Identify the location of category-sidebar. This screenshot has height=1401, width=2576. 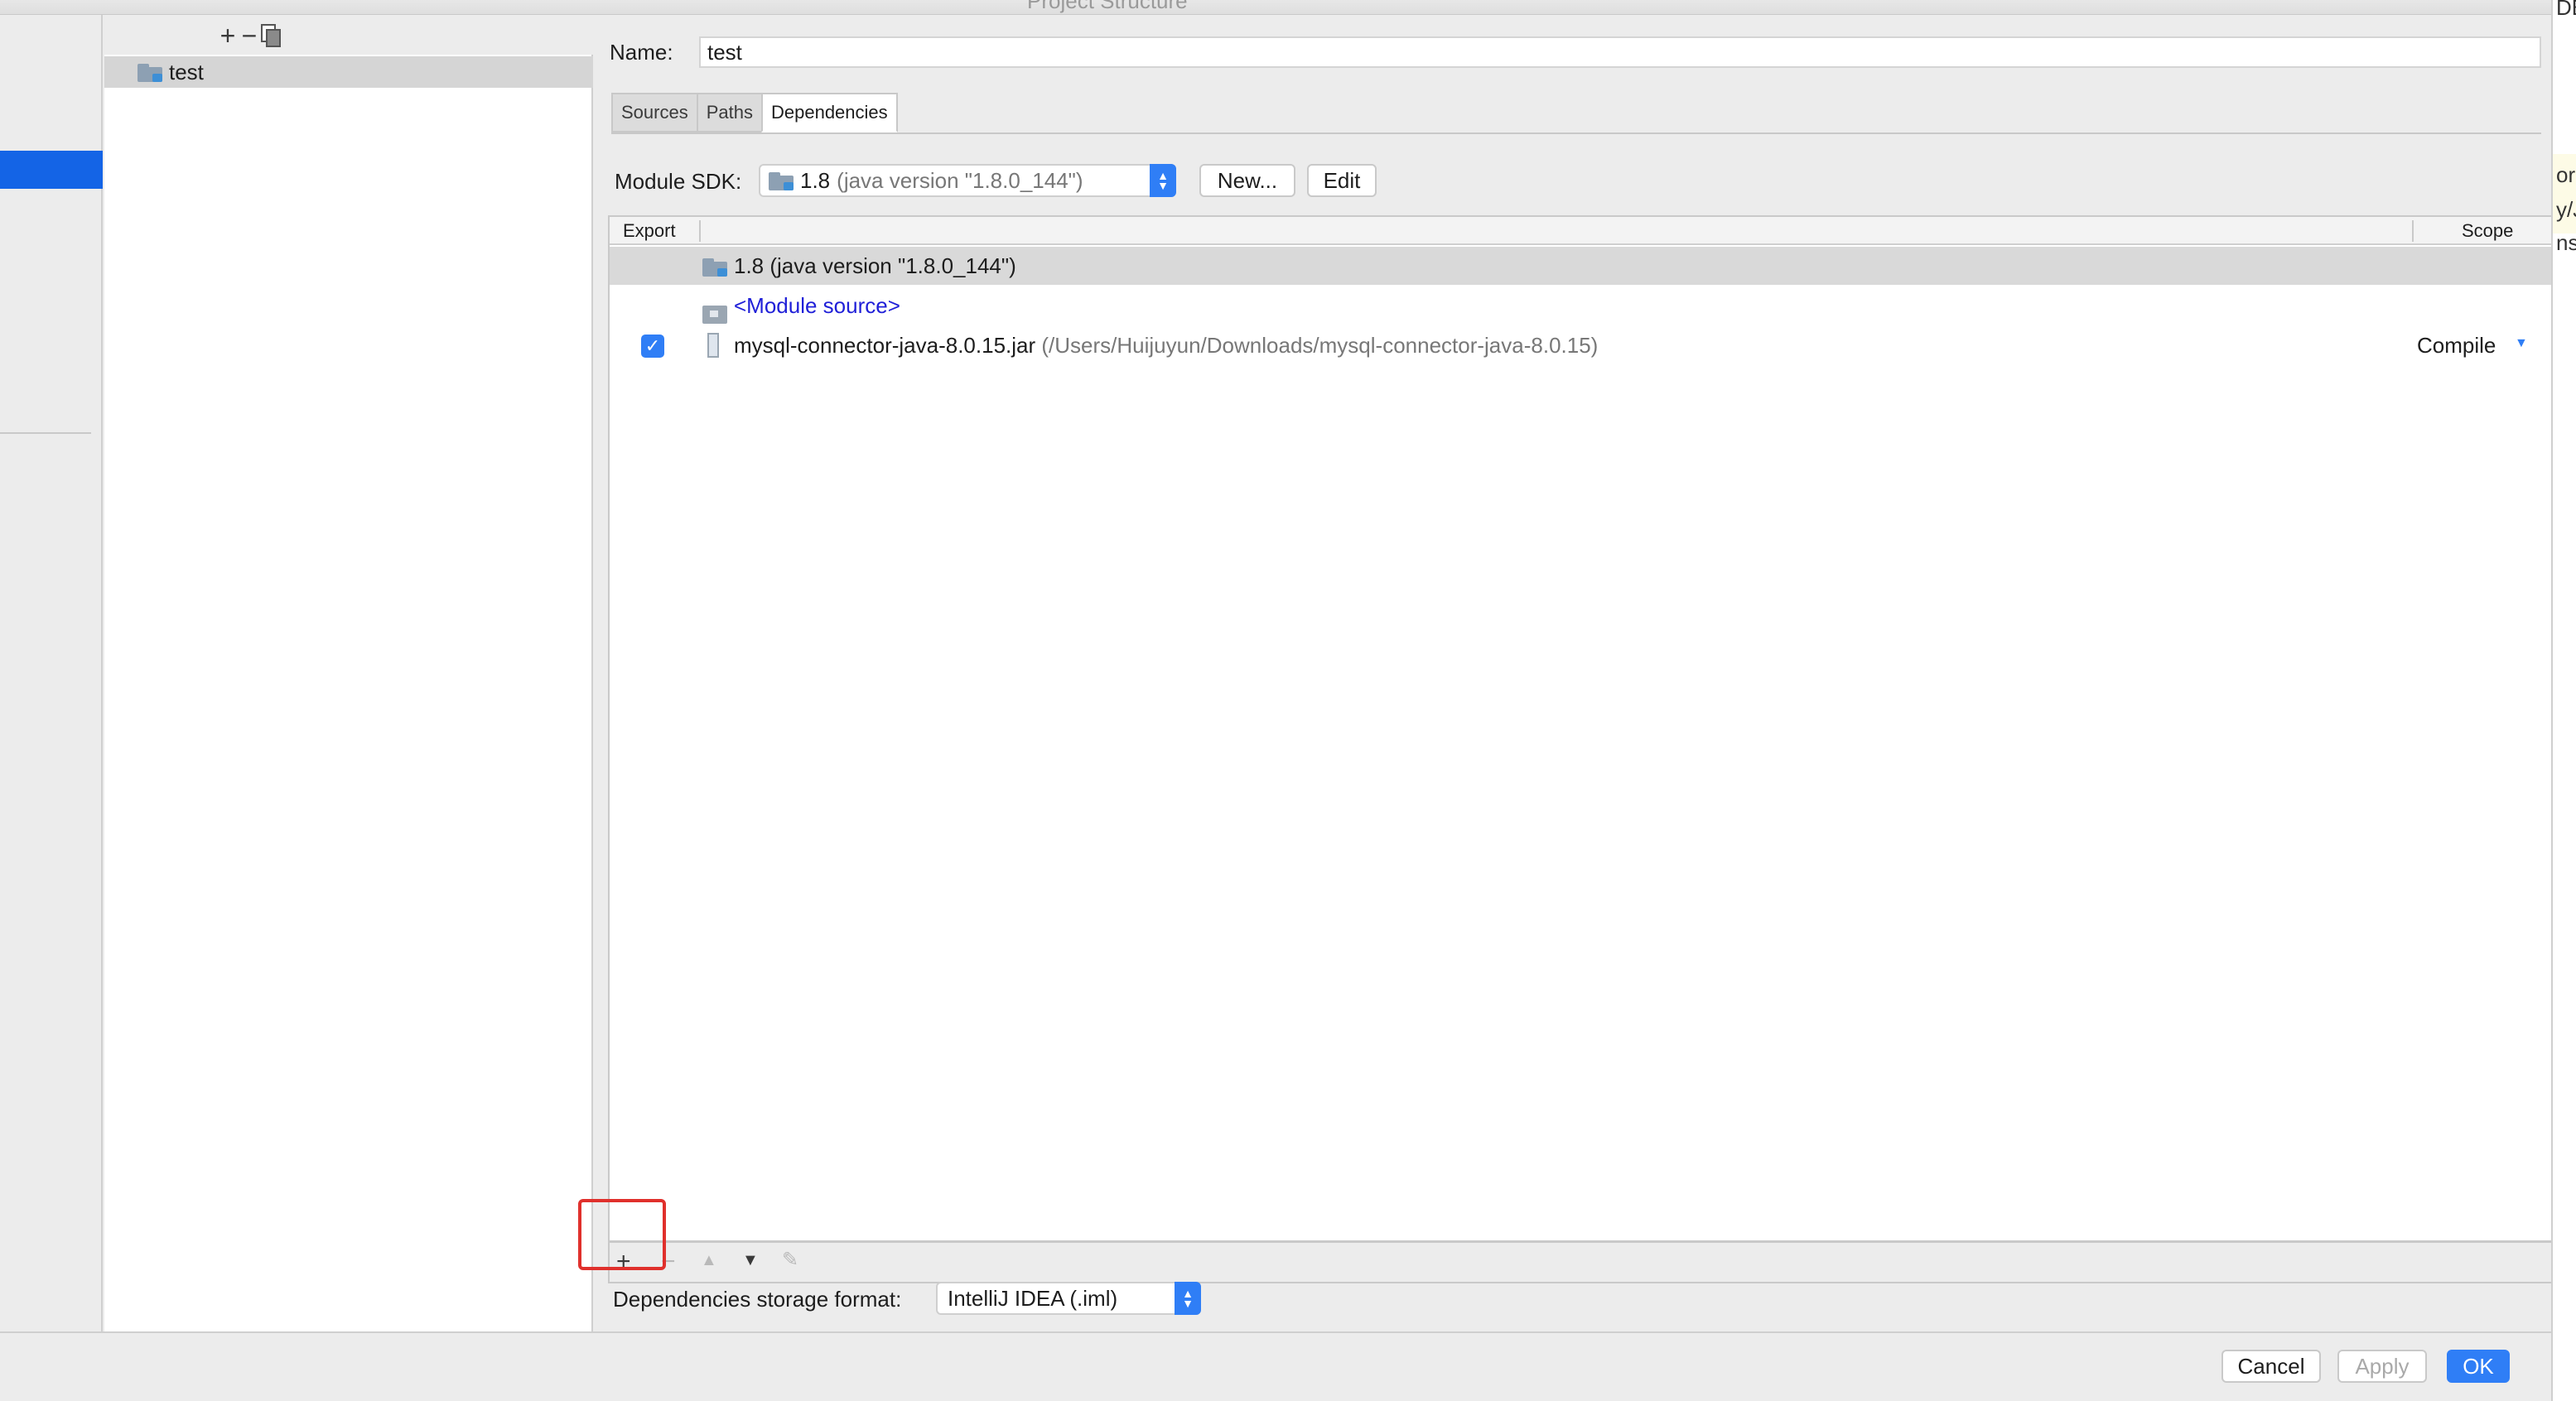
(51, 673).